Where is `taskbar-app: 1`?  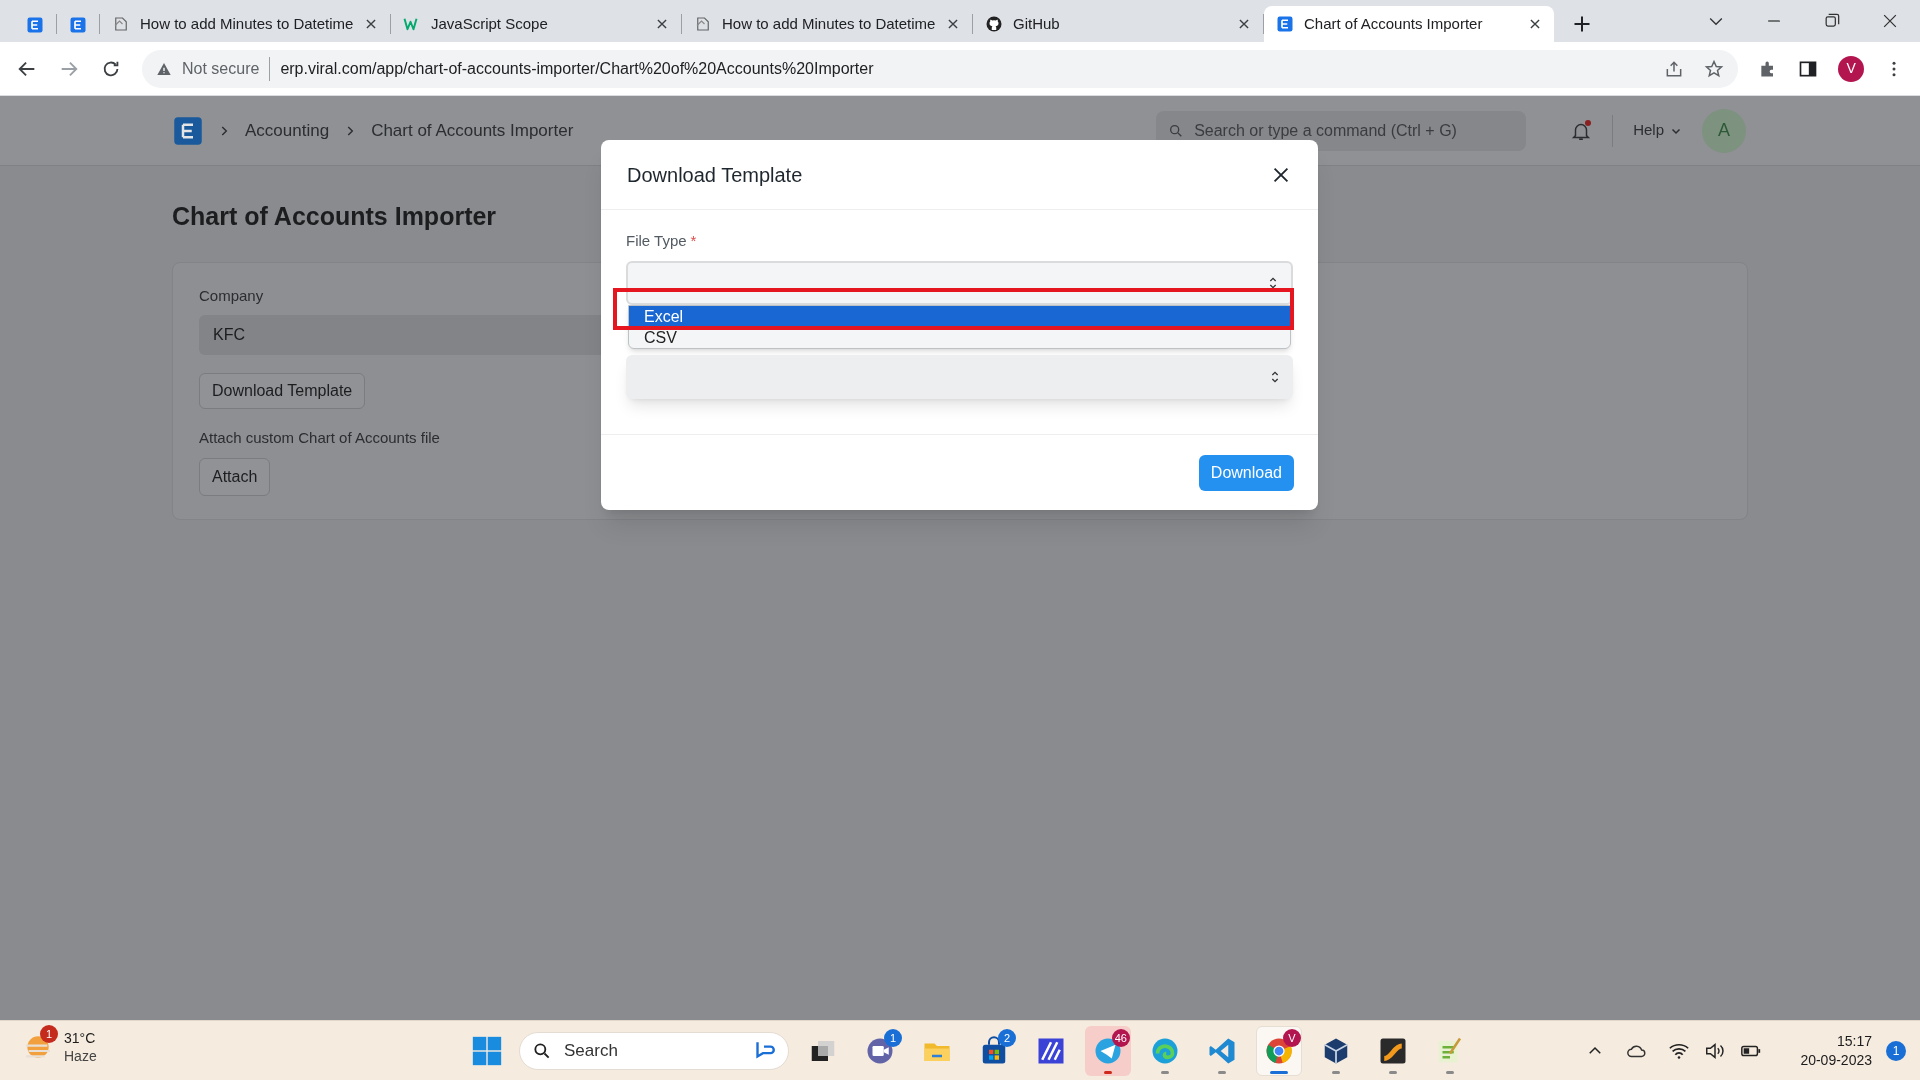
taskbar-app: 1 is located at coordinates (880, 1051).